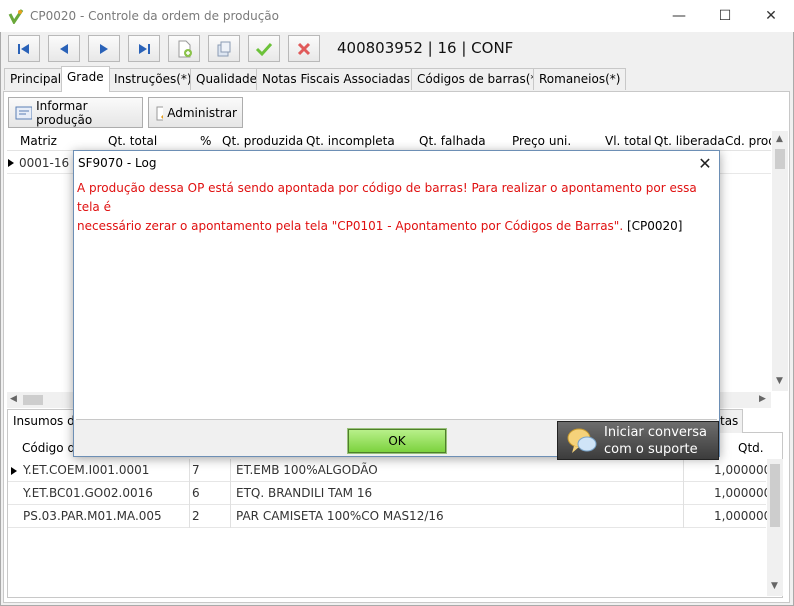 The height and width of the screenshot is (606, 794). Describe the element at coordinates (88, 493) in the screenshot. I see `codigo-cell: Y.ET.BC01.GO02.0016` at that location.